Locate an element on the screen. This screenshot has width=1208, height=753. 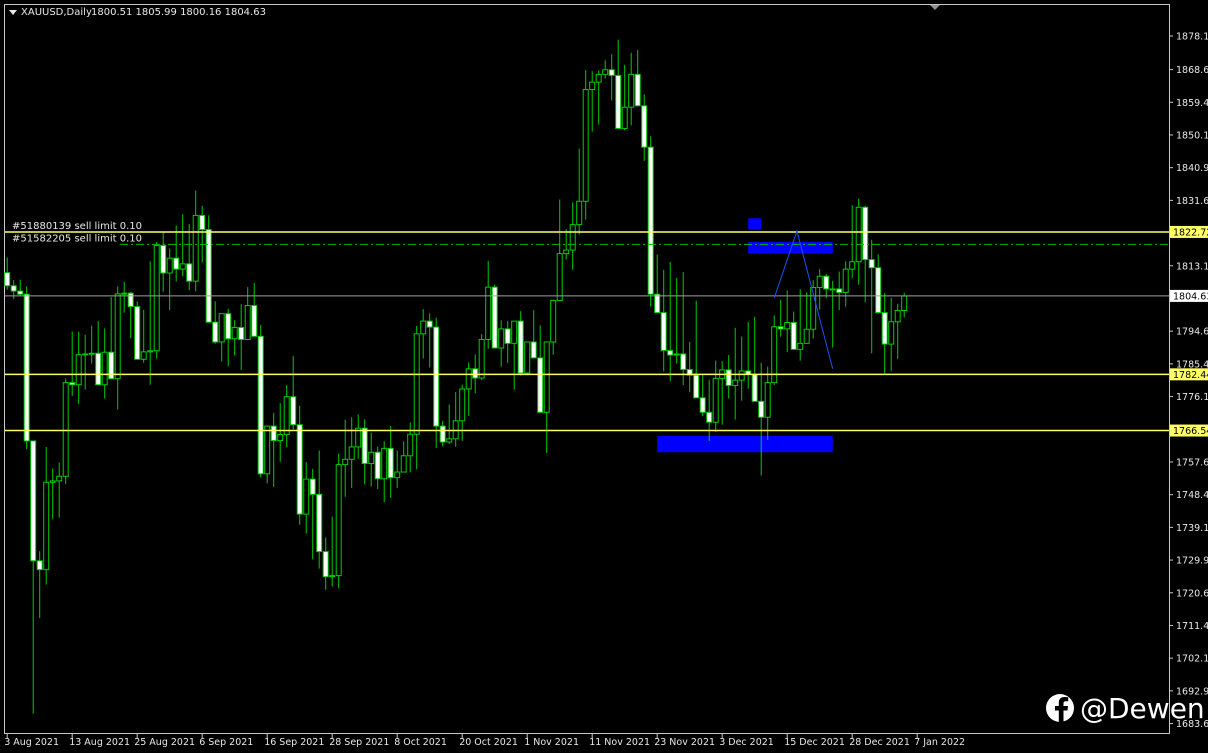
y-tick-label: 1859.40 is located at coordinates (1192, 103).